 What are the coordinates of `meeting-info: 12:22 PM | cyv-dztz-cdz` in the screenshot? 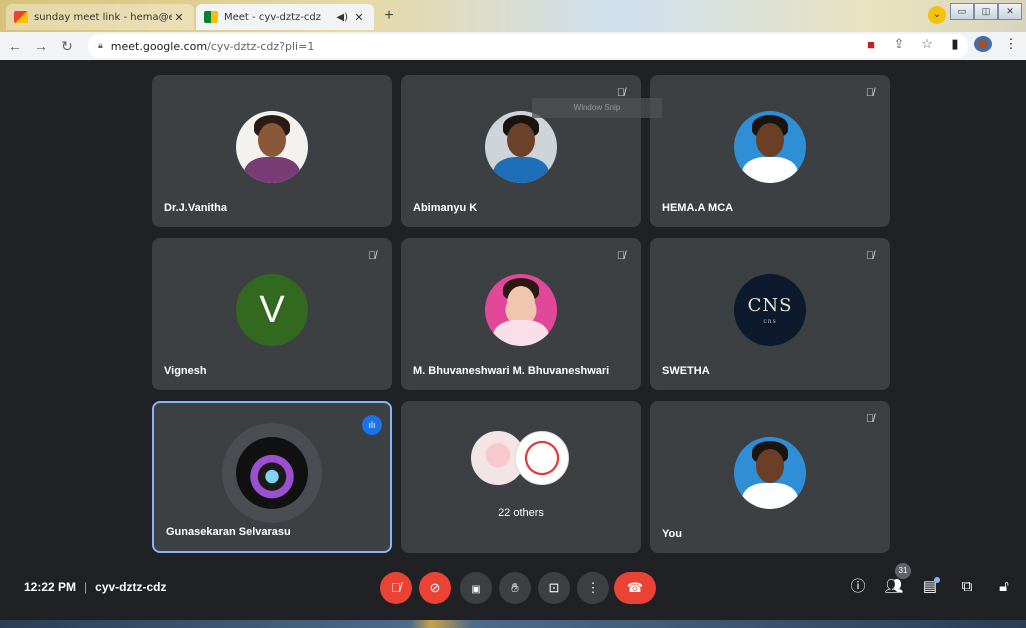 It's located at (95, 587).